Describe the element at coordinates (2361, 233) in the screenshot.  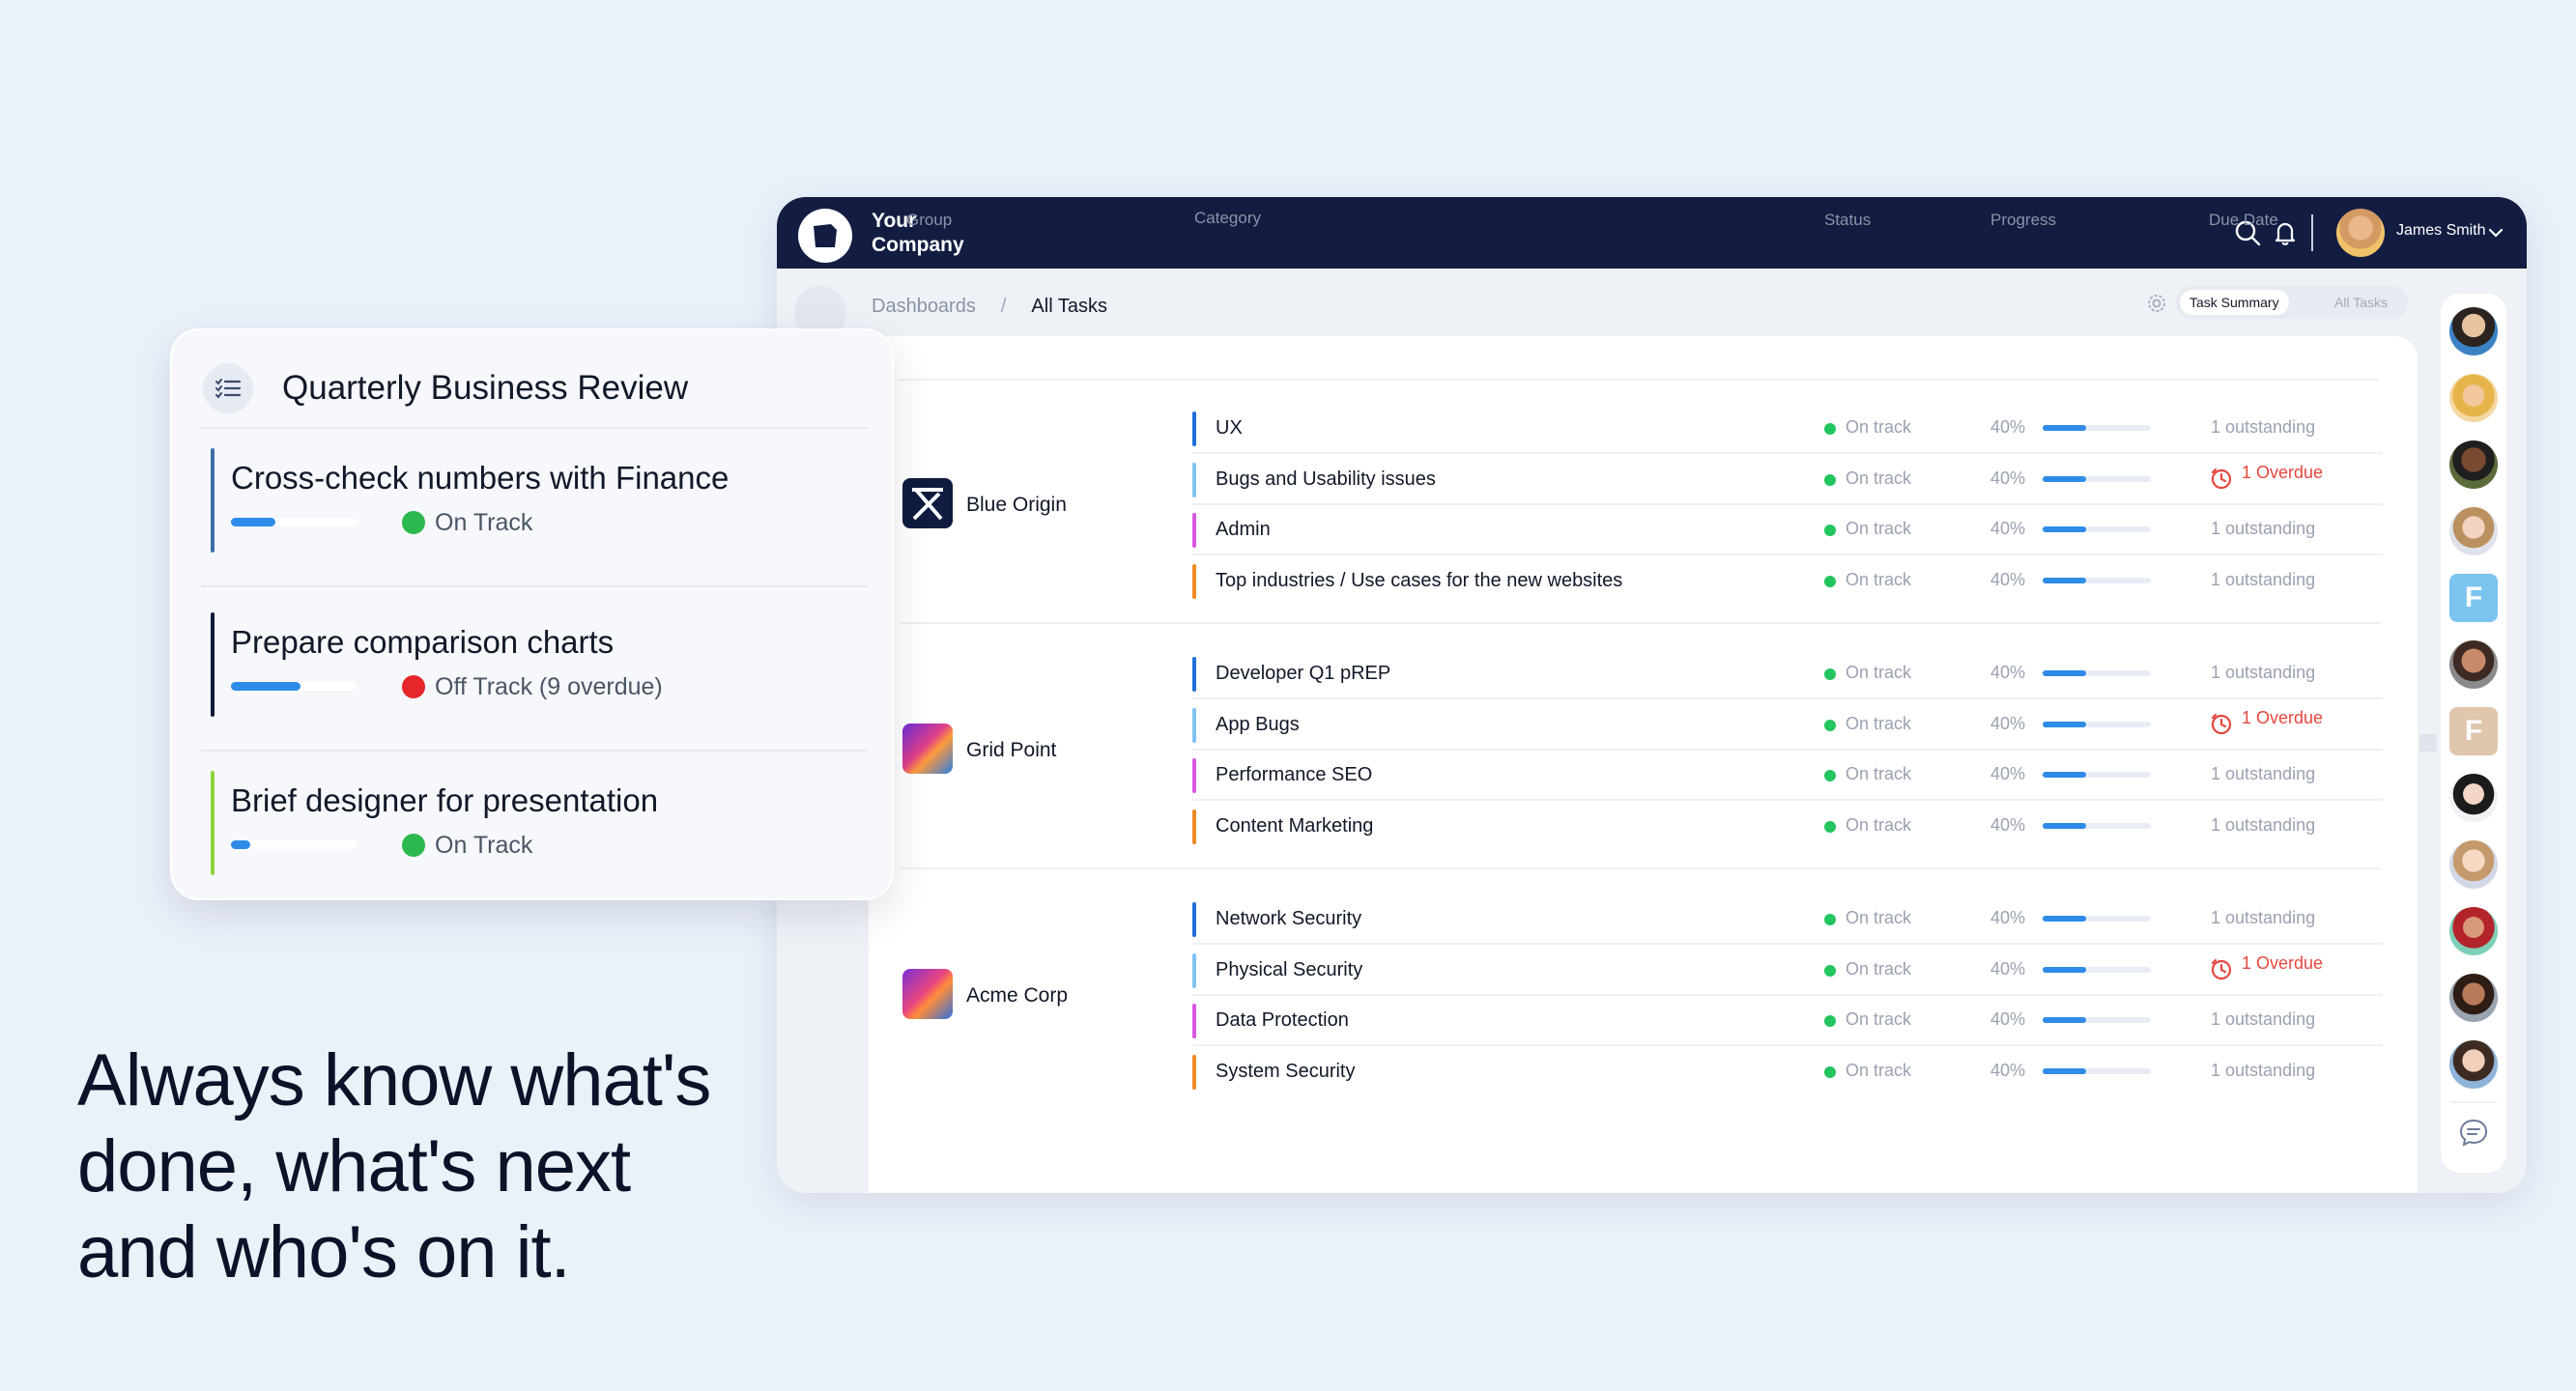
I see `user-avatar` at that location.